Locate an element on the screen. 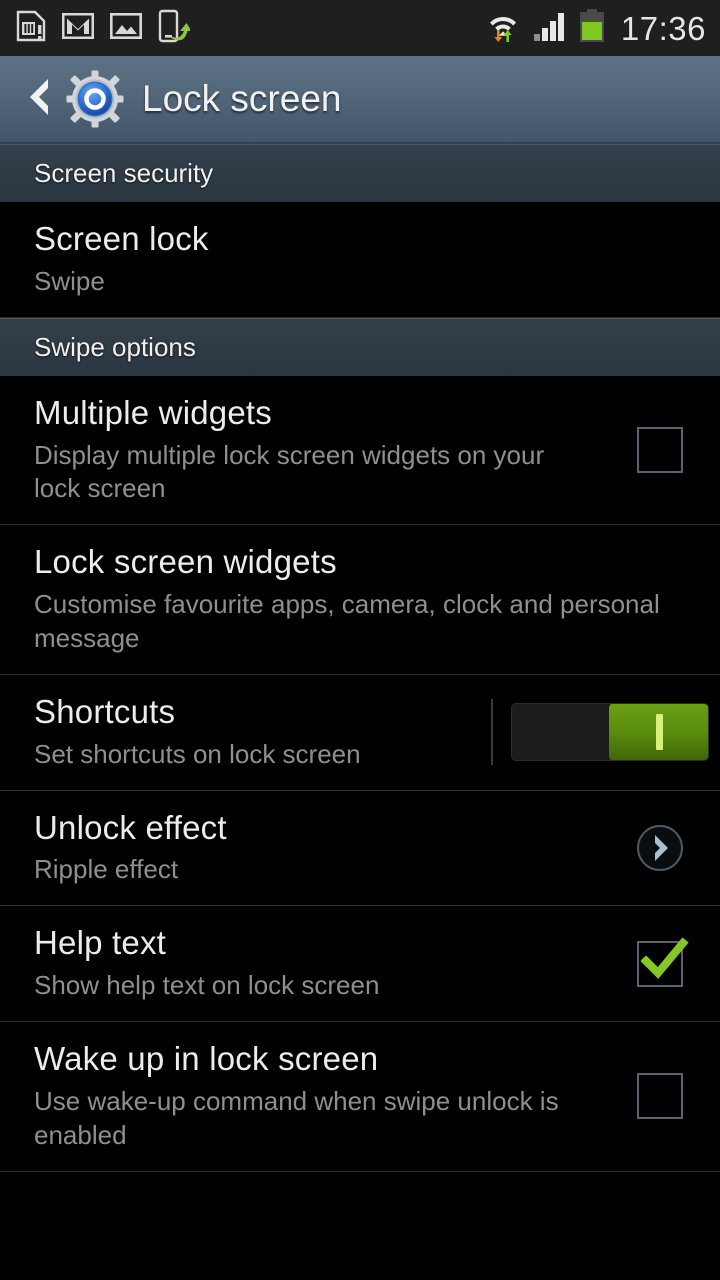 This screenshot has width=720, height=1280. list-item-summary: Set shortcuts on lock screen is located at coordinates (197, 753).